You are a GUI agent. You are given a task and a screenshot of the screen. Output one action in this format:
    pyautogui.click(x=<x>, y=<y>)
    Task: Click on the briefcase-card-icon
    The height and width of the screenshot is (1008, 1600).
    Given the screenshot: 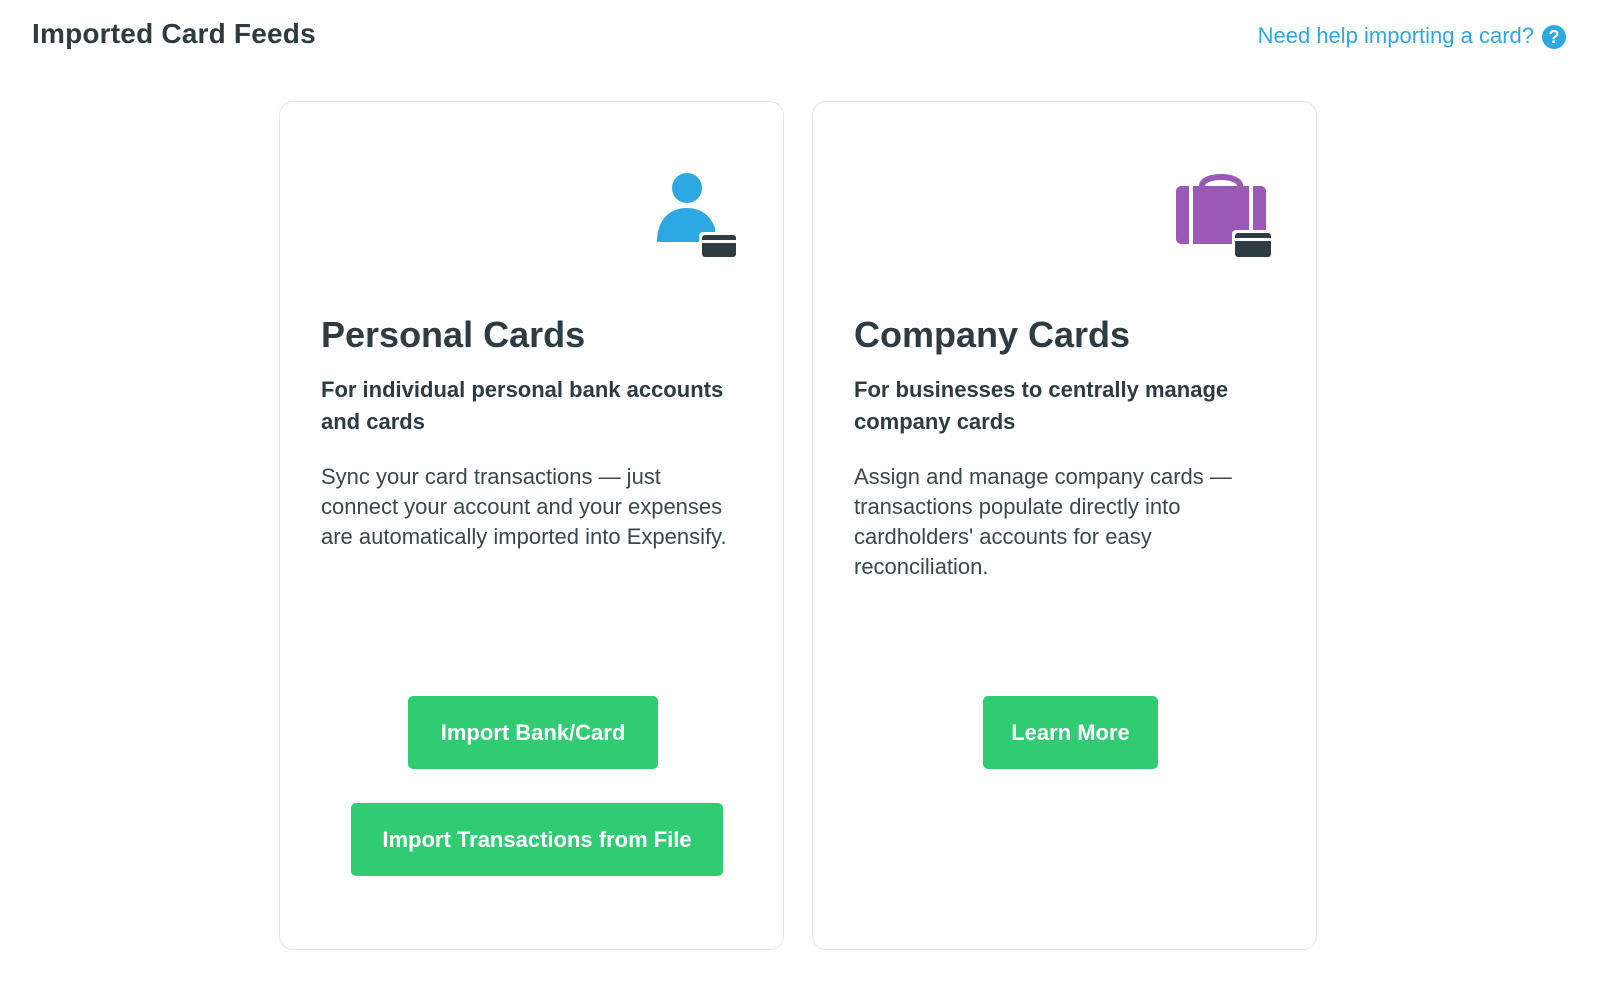 What is the action you would take?
    pyautogui.click(x=1223, y=219)
    